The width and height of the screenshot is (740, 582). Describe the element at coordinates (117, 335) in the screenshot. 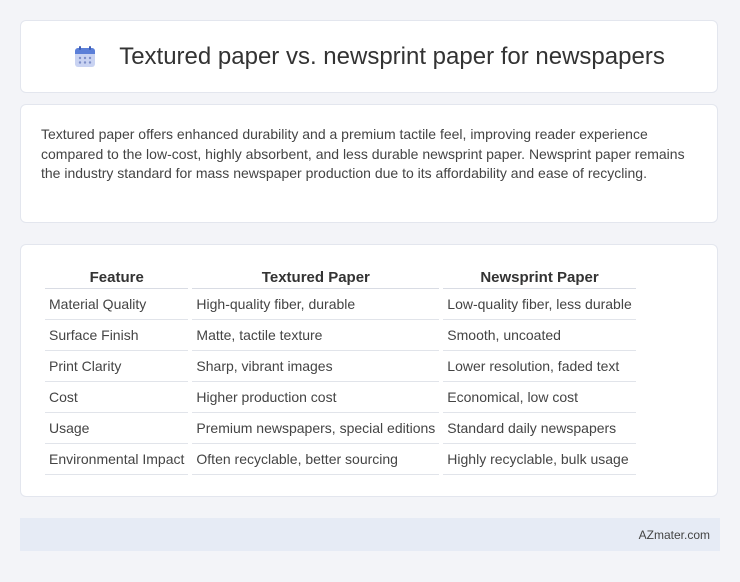

I see `cell-feature: Surface Finish` at that location.